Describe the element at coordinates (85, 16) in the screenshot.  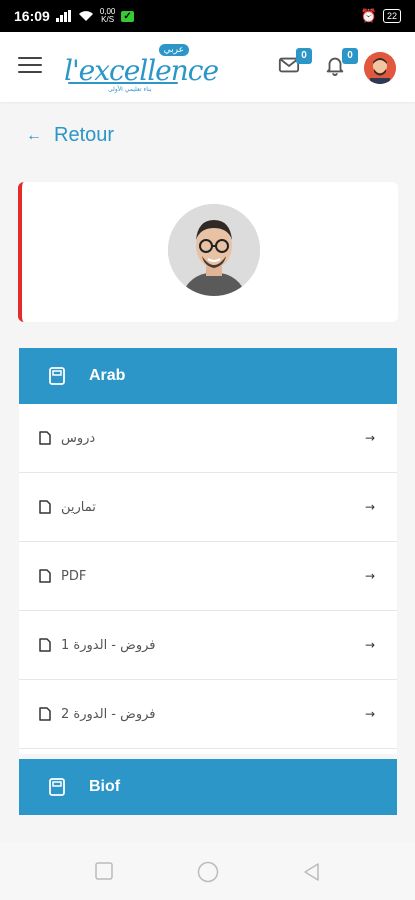
I see `wifi-icon` at that location.